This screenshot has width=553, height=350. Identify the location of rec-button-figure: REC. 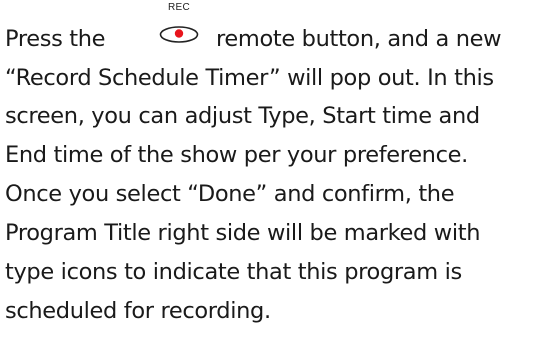
(183, 26).